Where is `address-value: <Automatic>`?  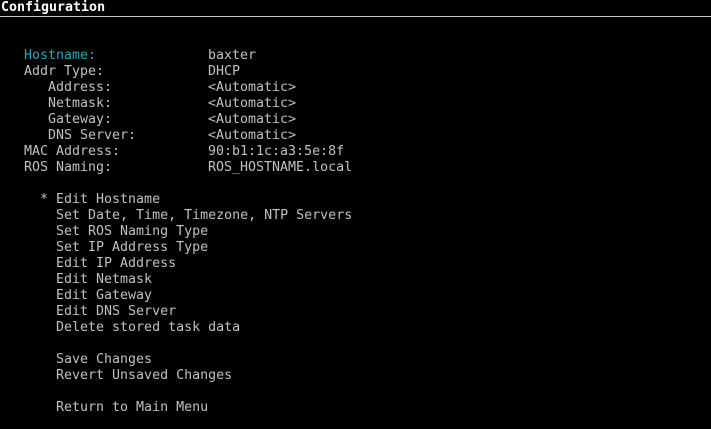 address-value: <Automatic> is located at coordinates (252, 87).